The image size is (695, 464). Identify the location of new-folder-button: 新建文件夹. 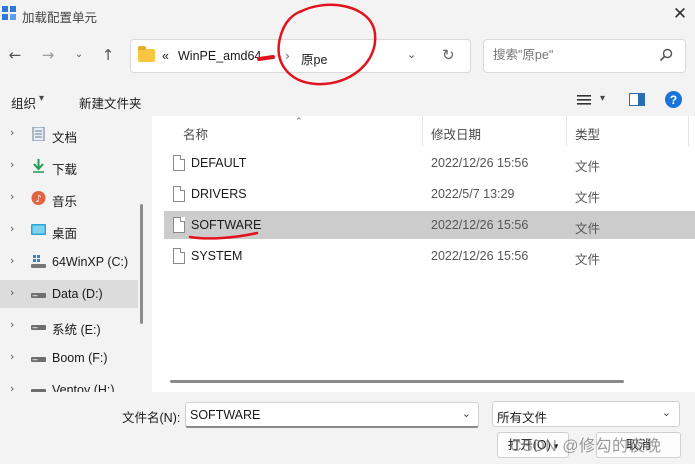
(110, 102).